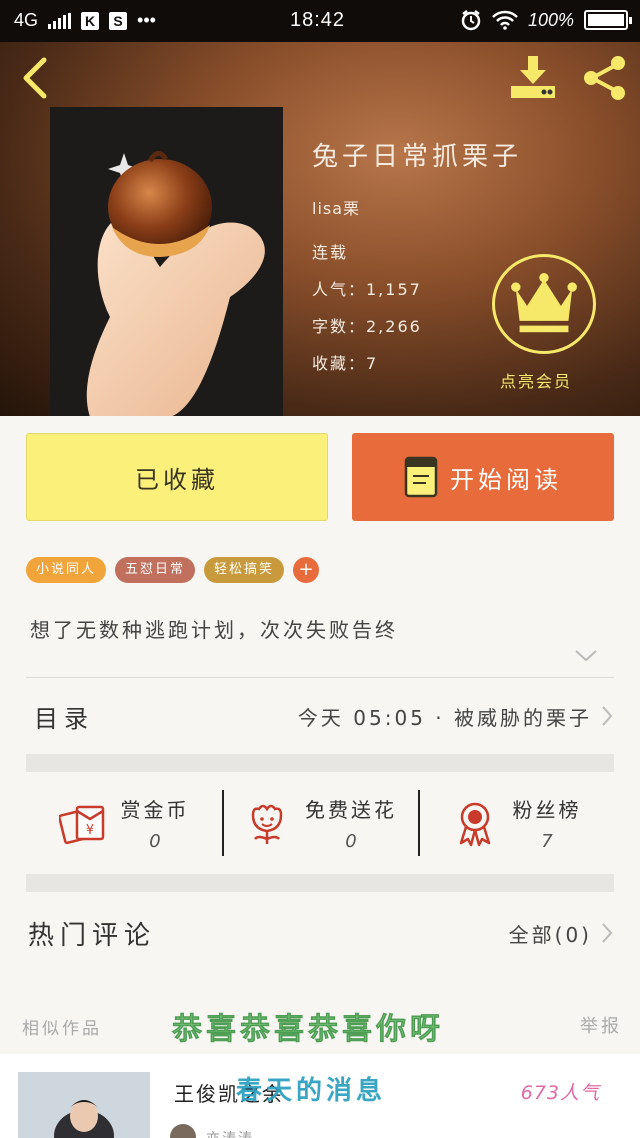 The image size is (640, 1138). I want to click on spring-overlay-text: 春天的消息, so click(311, 1091).